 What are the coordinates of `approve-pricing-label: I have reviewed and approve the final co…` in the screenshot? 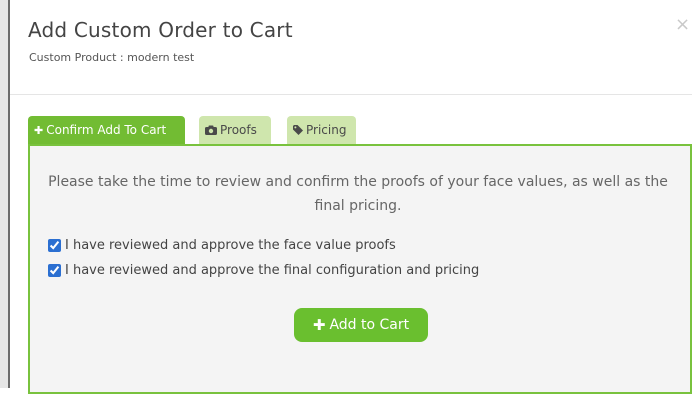 It's located at (272, 270).